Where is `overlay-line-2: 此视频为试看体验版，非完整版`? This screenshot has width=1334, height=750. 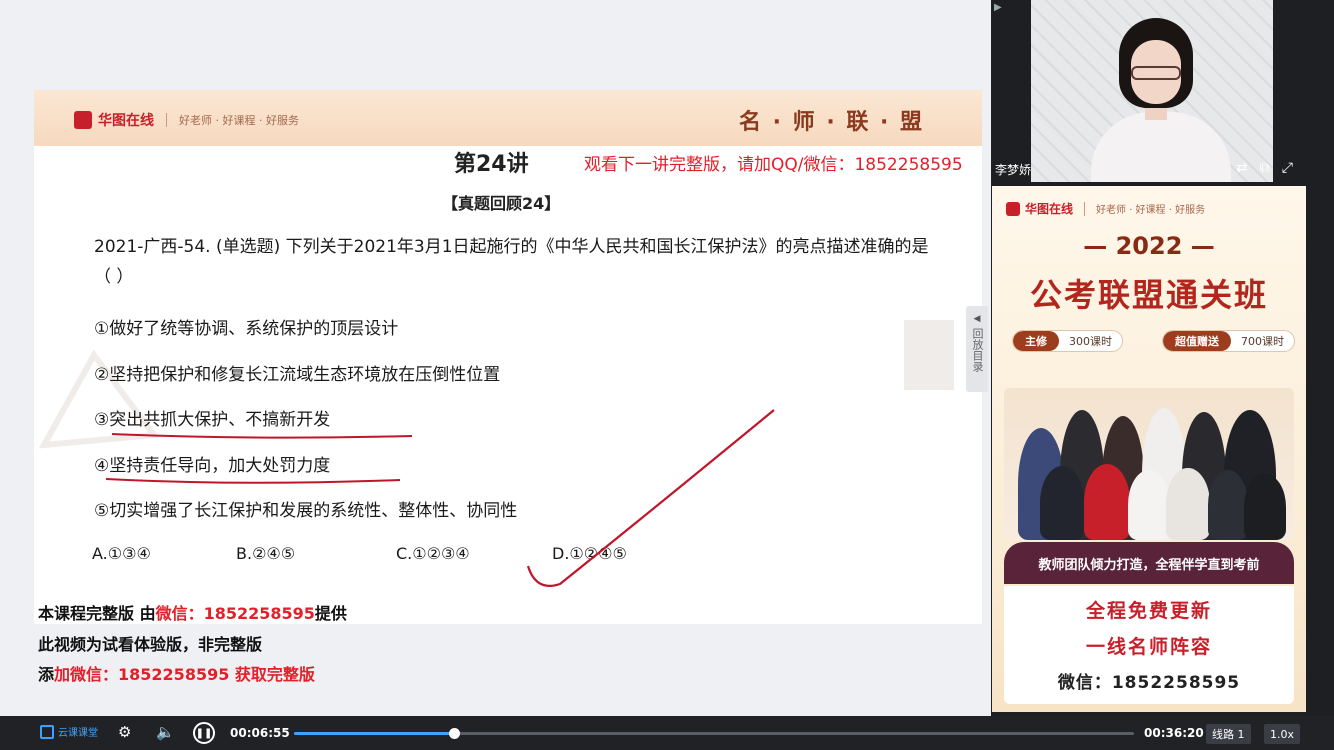
overlay-line-2: 此视频为试看体验版，非完整版 is located at coordinates (150, 644).